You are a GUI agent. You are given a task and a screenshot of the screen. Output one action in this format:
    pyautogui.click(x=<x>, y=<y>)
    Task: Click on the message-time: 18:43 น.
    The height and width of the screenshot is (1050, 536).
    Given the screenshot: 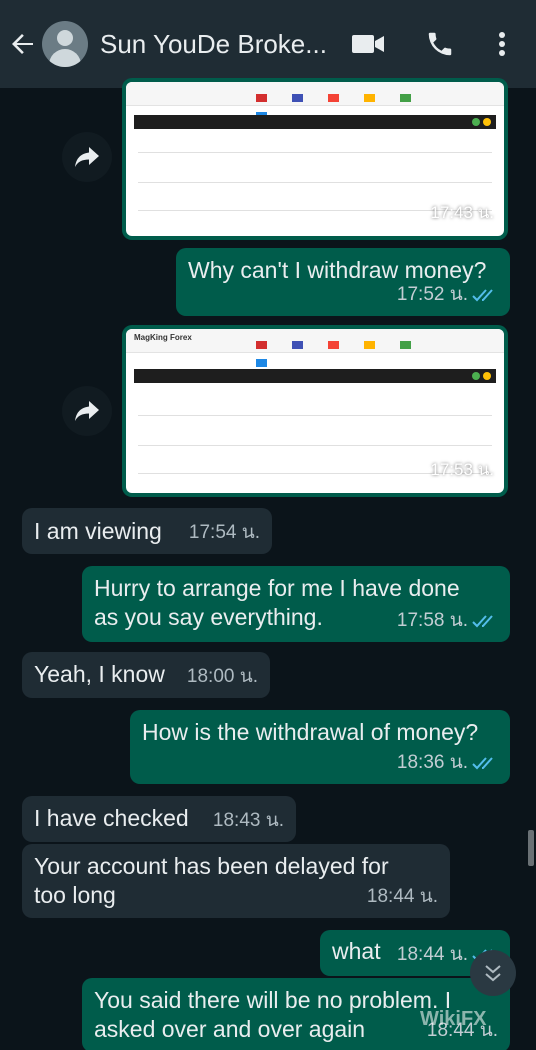 What is the action you would take?
    pyautogui.click(x=248, y=820)
    